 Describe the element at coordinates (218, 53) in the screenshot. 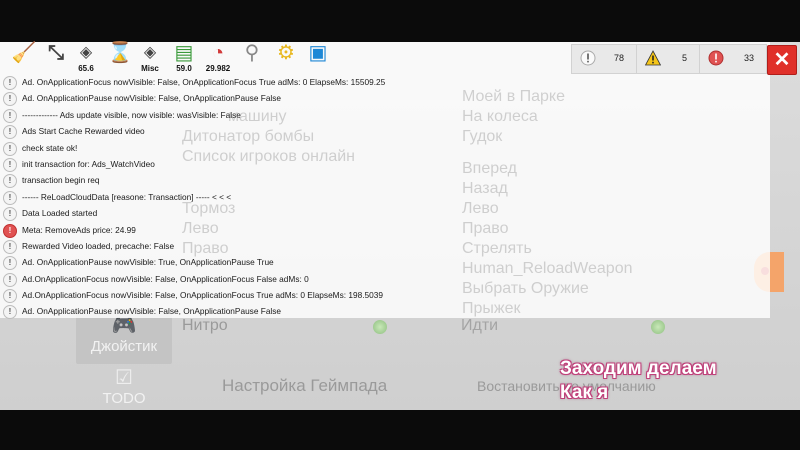

I see `gauge-icon: ◔` at that location.